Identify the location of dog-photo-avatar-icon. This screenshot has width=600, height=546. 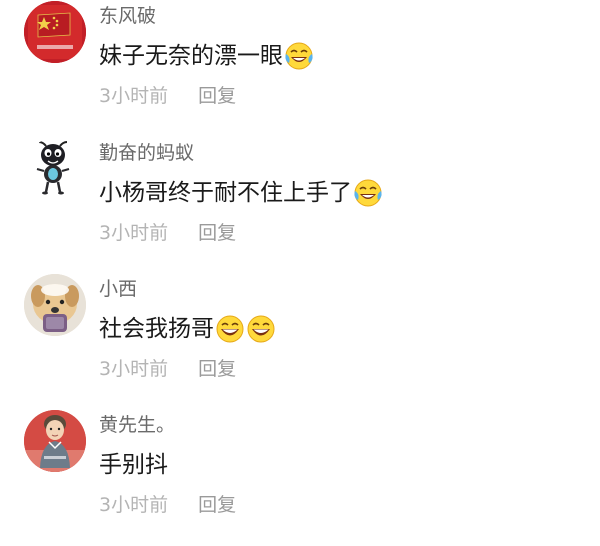
(55, 305).